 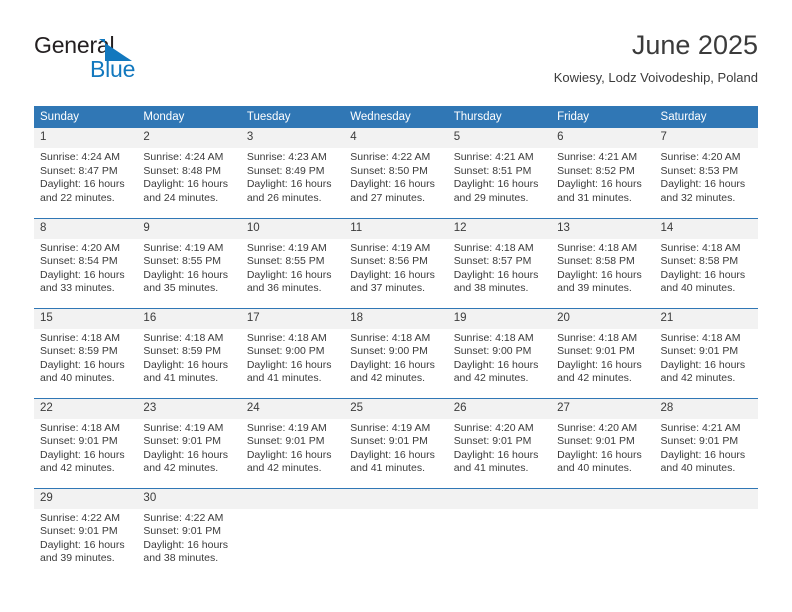 I want to click on day-number: 19, so click(x=499, y=318).